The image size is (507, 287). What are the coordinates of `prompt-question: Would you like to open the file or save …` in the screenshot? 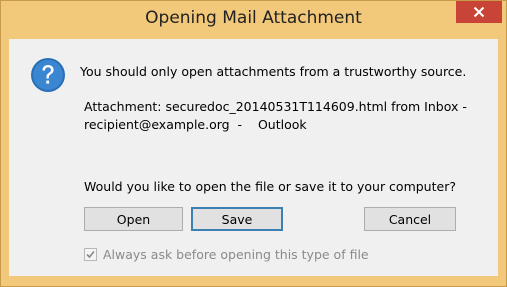 It's located at (270, 186).